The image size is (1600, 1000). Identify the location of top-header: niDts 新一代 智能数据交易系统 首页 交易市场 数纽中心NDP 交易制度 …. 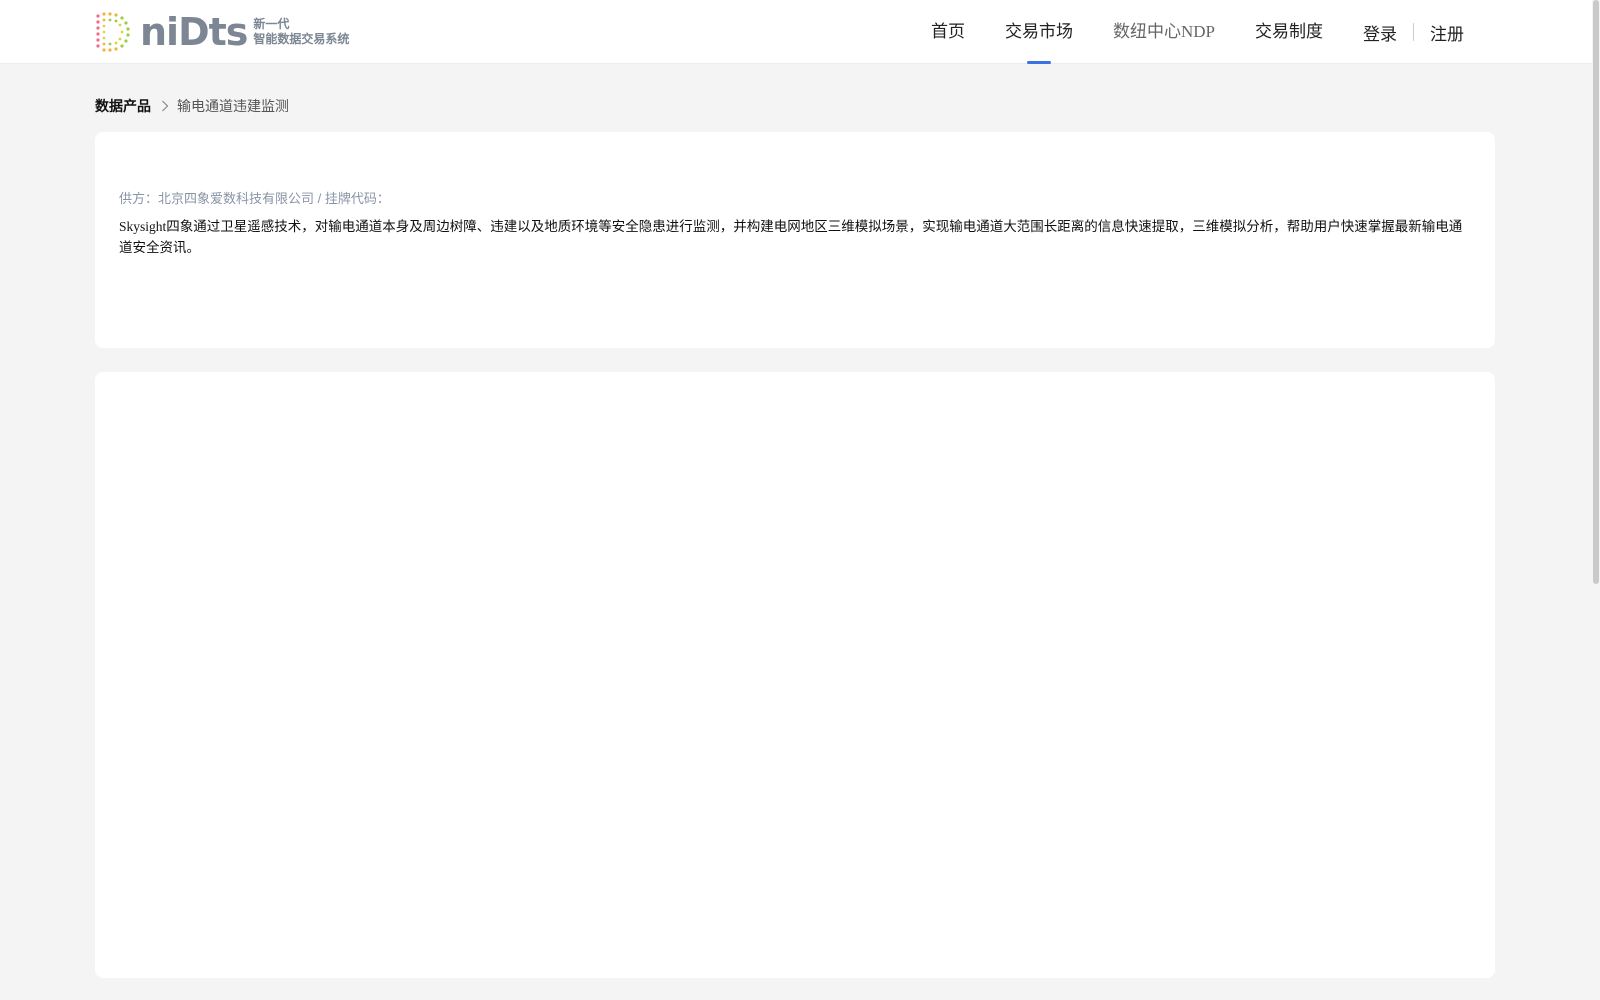
(800, 32).